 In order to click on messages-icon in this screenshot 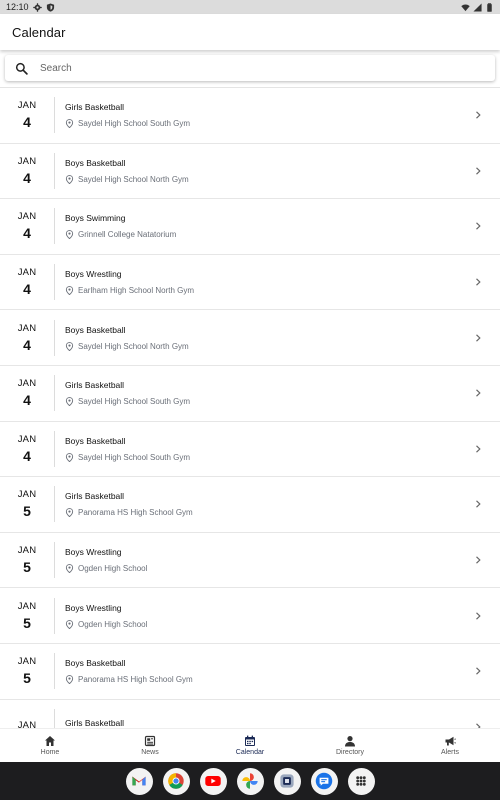, I will do `click(324, 781)`.